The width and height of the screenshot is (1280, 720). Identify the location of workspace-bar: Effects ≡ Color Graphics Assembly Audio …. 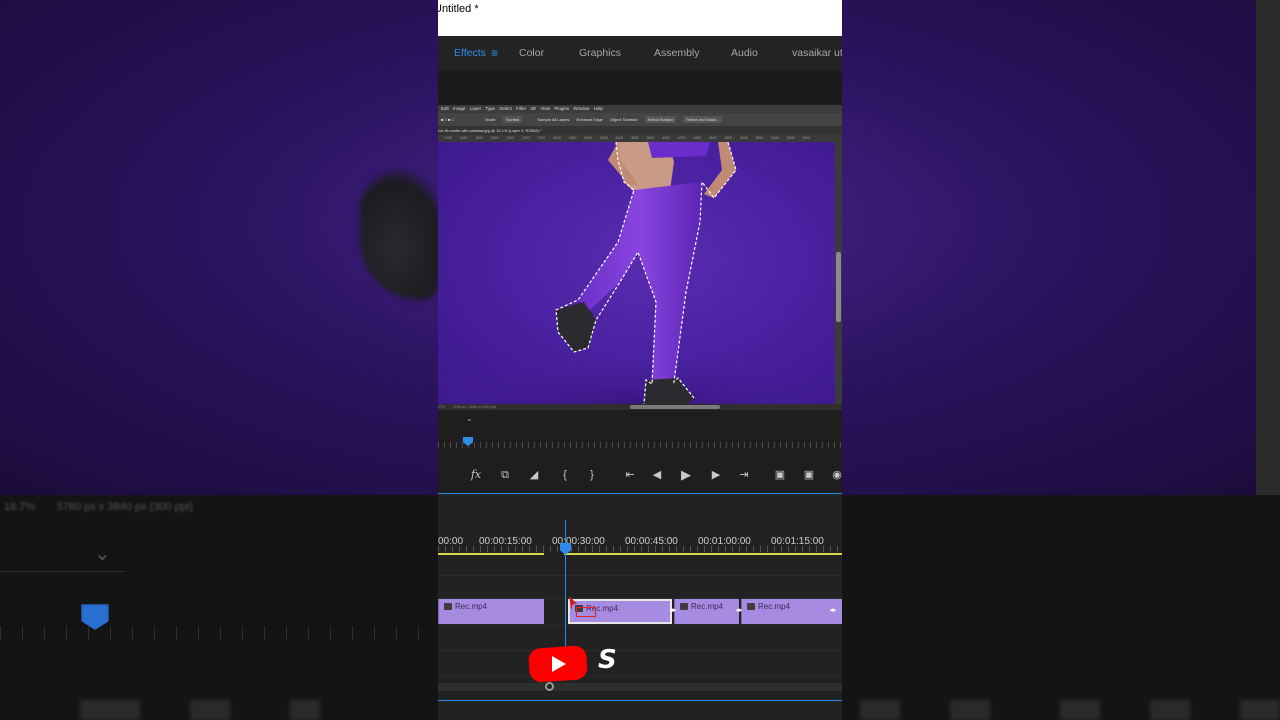
(640, 53).